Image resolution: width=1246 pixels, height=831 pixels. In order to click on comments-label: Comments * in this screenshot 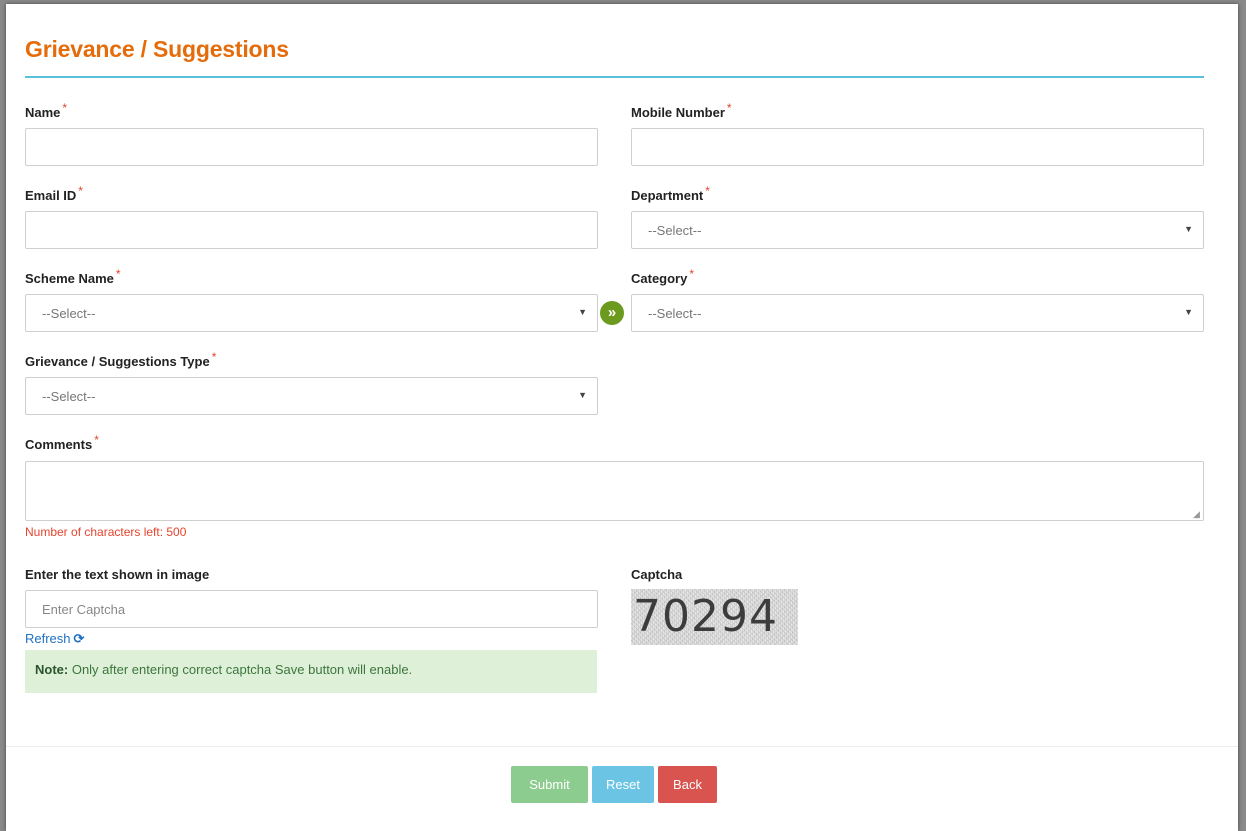, I will do `click(62, 442)`.